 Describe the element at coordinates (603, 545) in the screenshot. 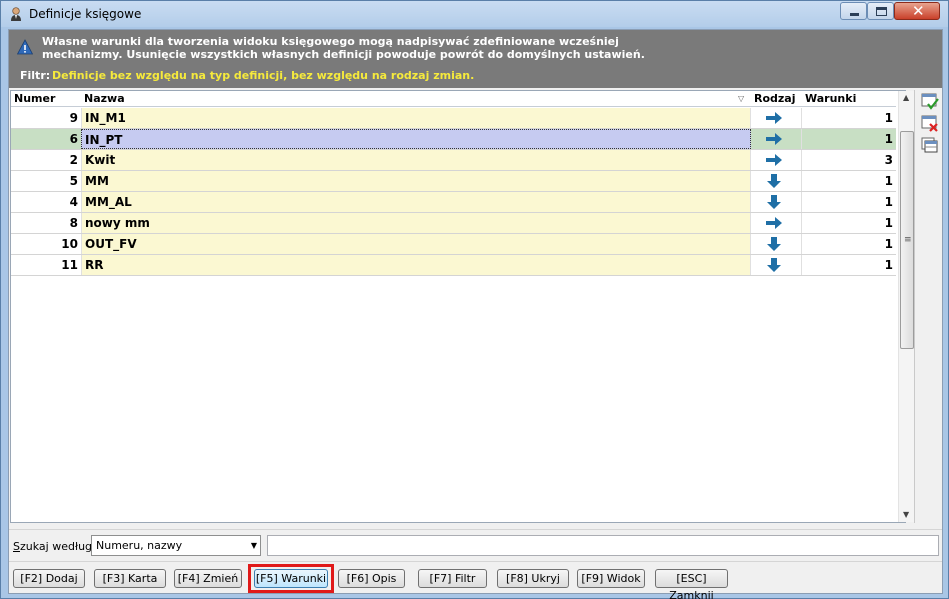

I see `search-input` at that location.